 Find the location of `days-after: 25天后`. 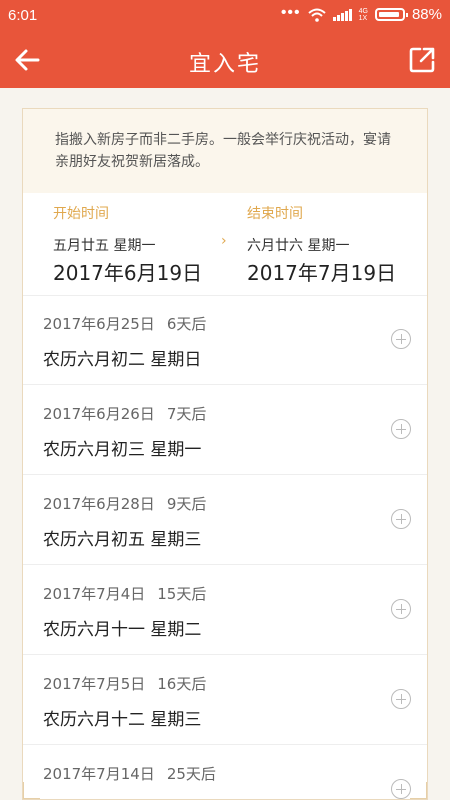

days-after: 25天后 is located at coordinates (191, 774).